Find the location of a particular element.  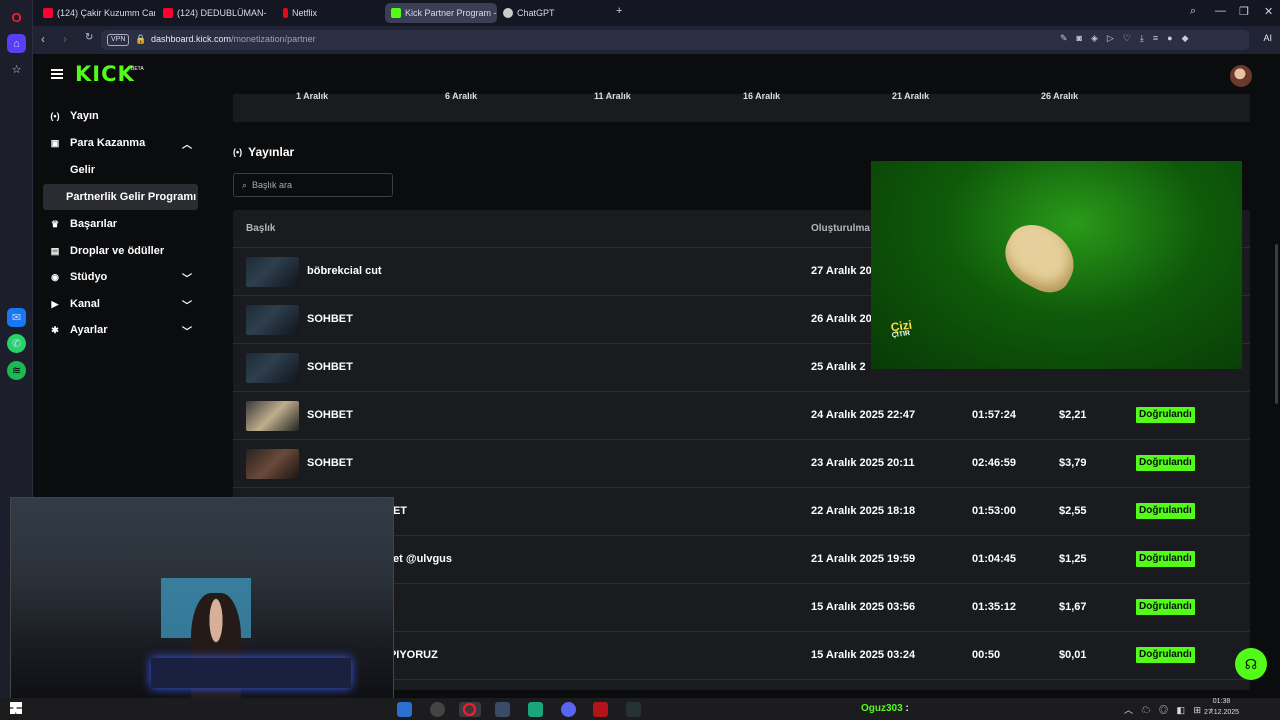

sidebar-item-droplar: ▤ Droplar ve ödüller is located at coordinates (120, 251).